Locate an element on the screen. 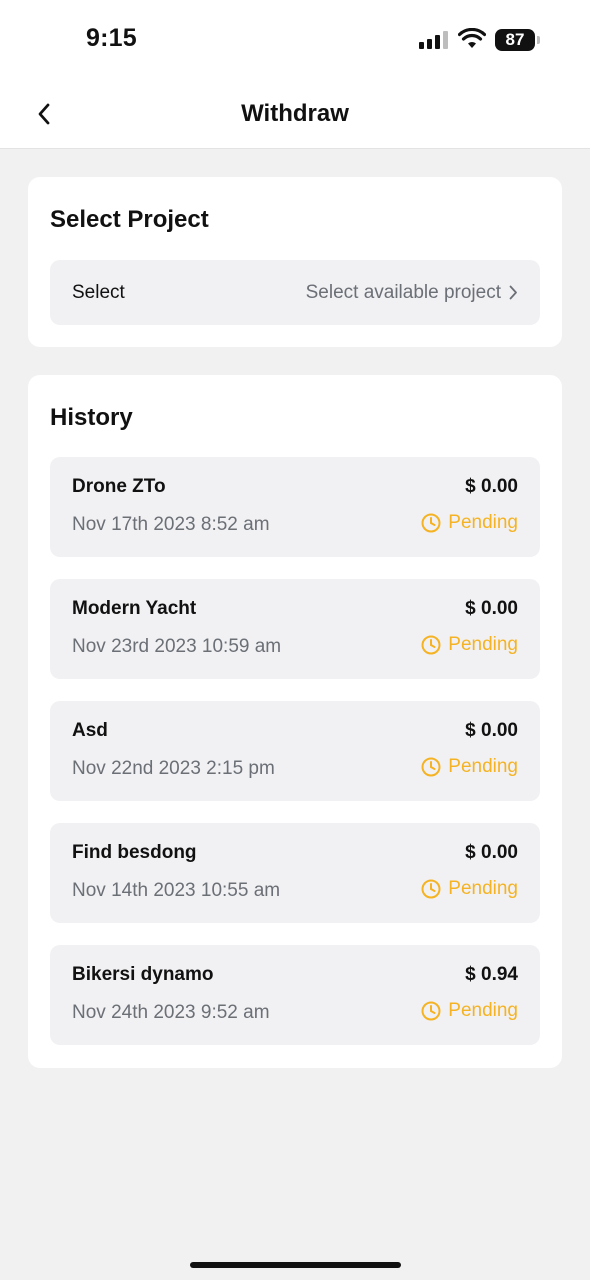 This screenshot has height=1280, width=590. home-indicator is located at coordinates (295, 1265).